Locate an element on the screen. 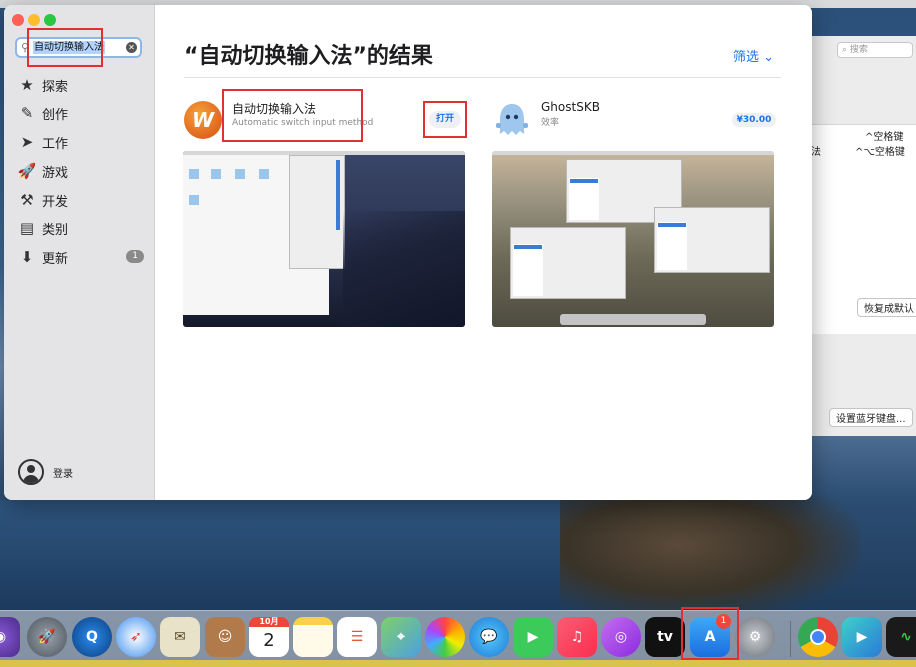 This screenshot has height=667, width=916. sidebar-item-updates: ⬇ 更新 1 is located at coordinates (80, 257).